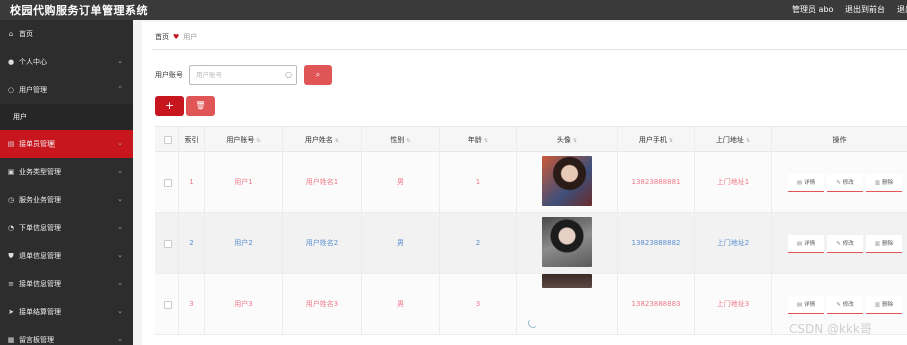 This screenshot has height=345, width=907. What do you see at coordinates (66, 62) in the screenshot?
I see `sidebar-item-profile: ● 个人中心 ⌄` at bounding box center [66, 62].